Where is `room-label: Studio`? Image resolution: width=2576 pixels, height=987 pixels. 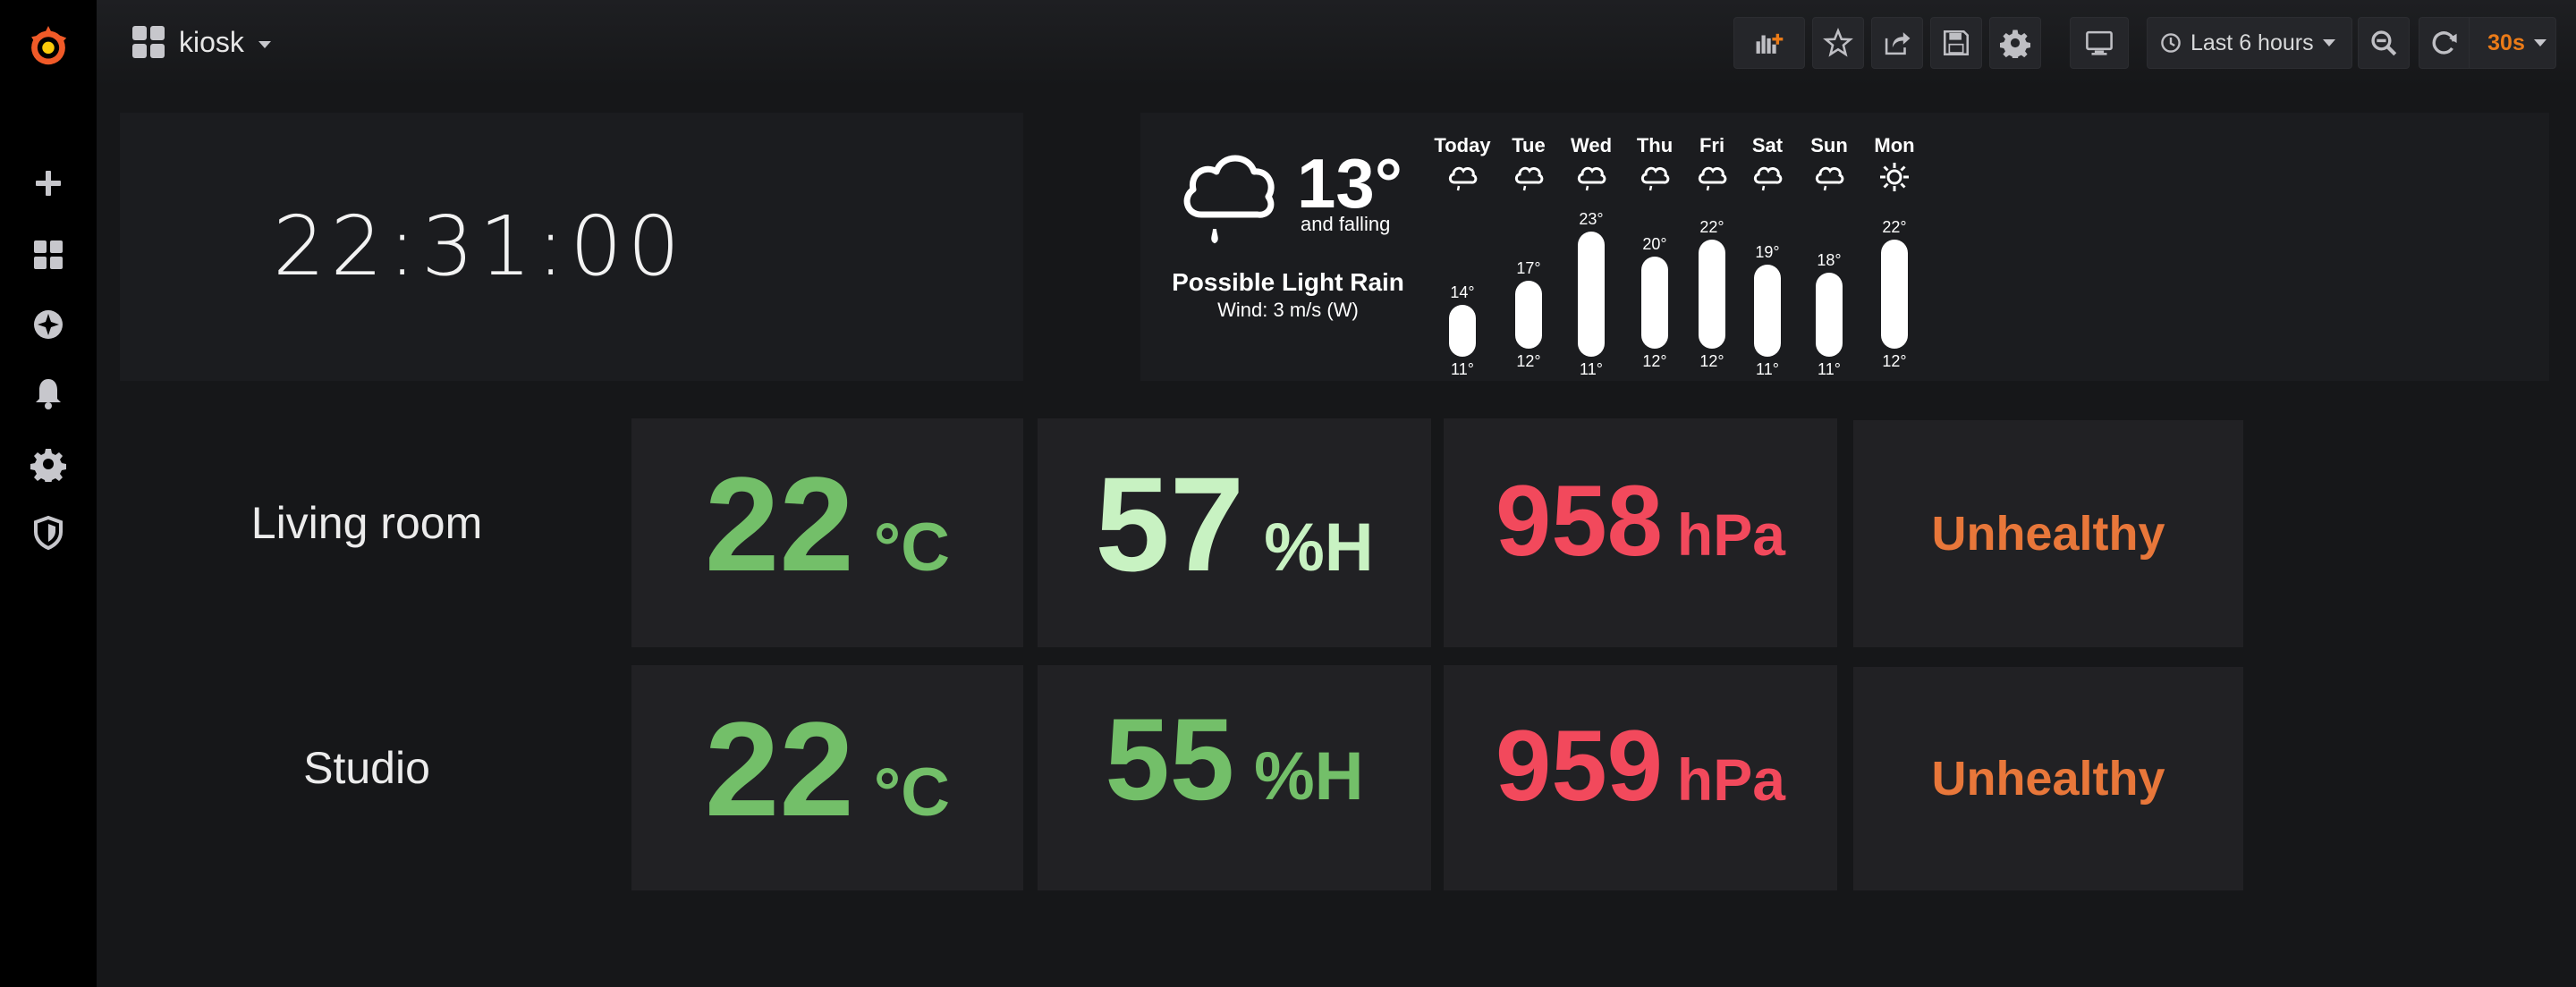
room-label: Studio is located at coordinates (366, 768).